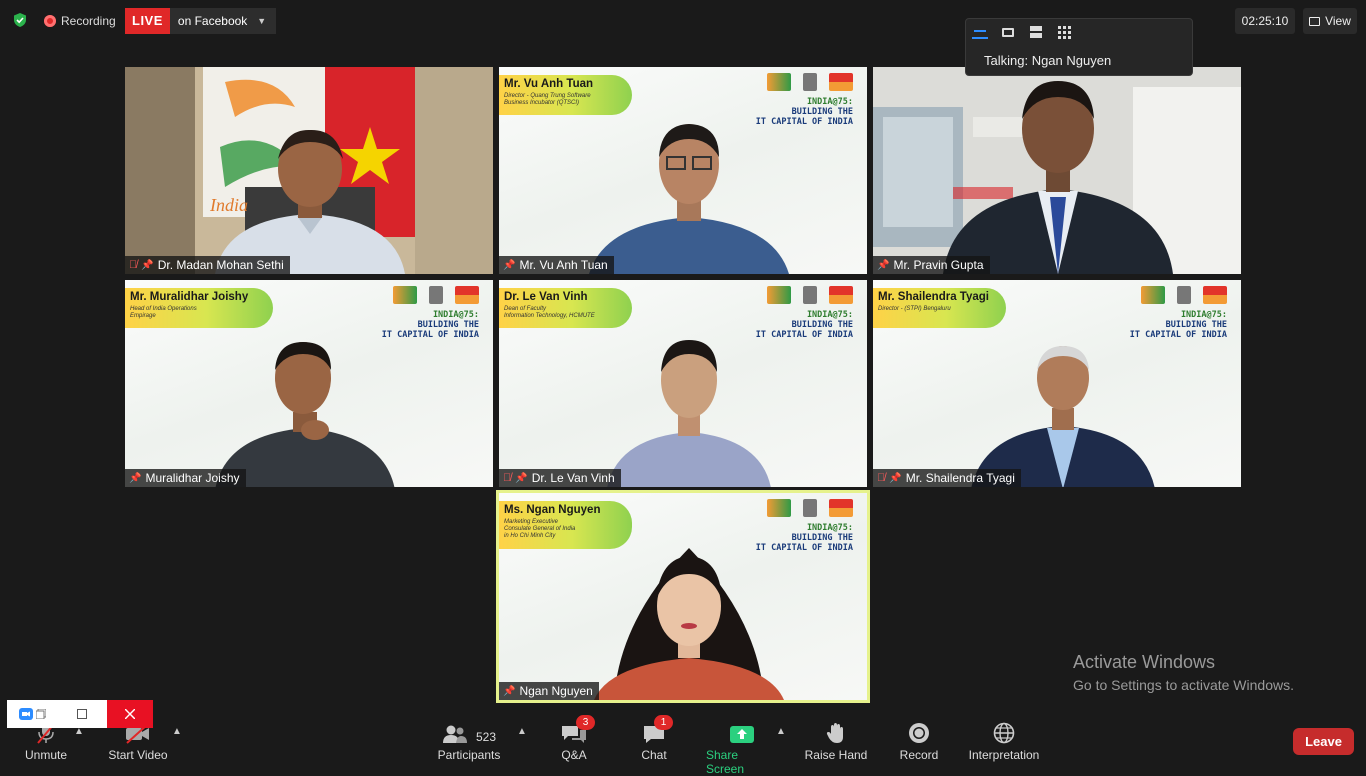  I want to click on talking-popup: Talking: Ngan Nguyen, so click(1079, 47).